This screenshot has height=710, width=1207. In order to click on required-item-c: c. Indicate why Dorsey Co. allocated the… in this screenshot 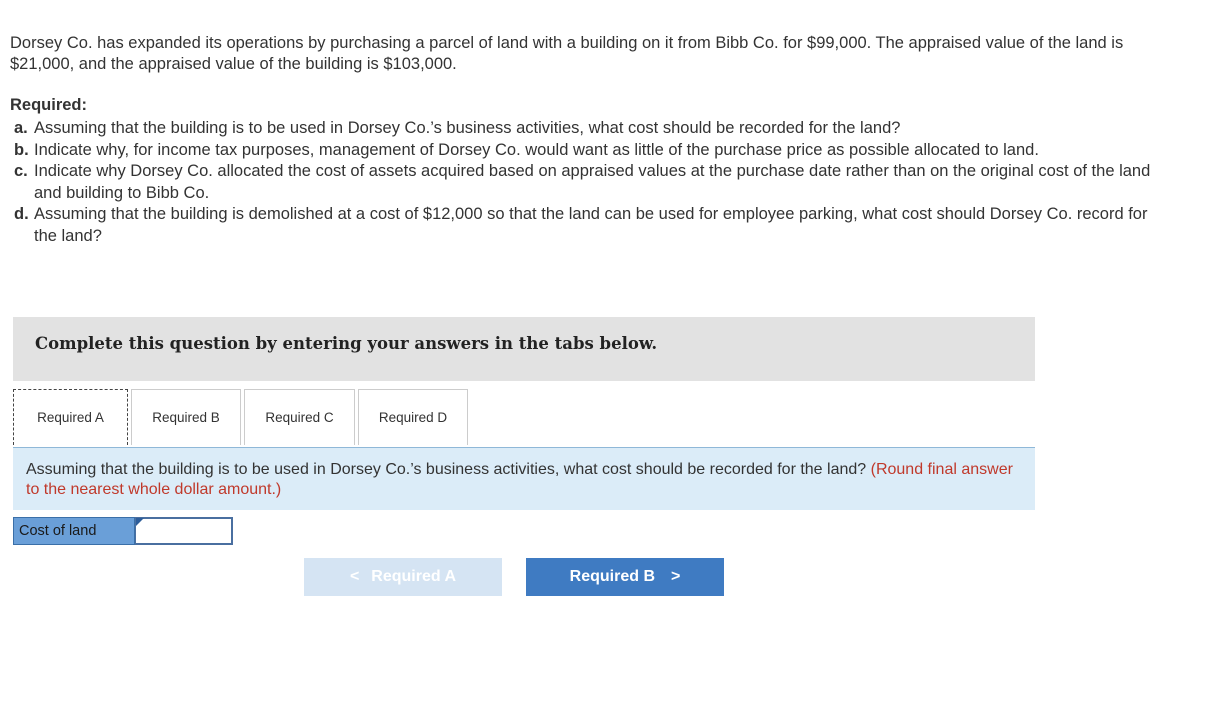, I will do `click(589, 182)`.